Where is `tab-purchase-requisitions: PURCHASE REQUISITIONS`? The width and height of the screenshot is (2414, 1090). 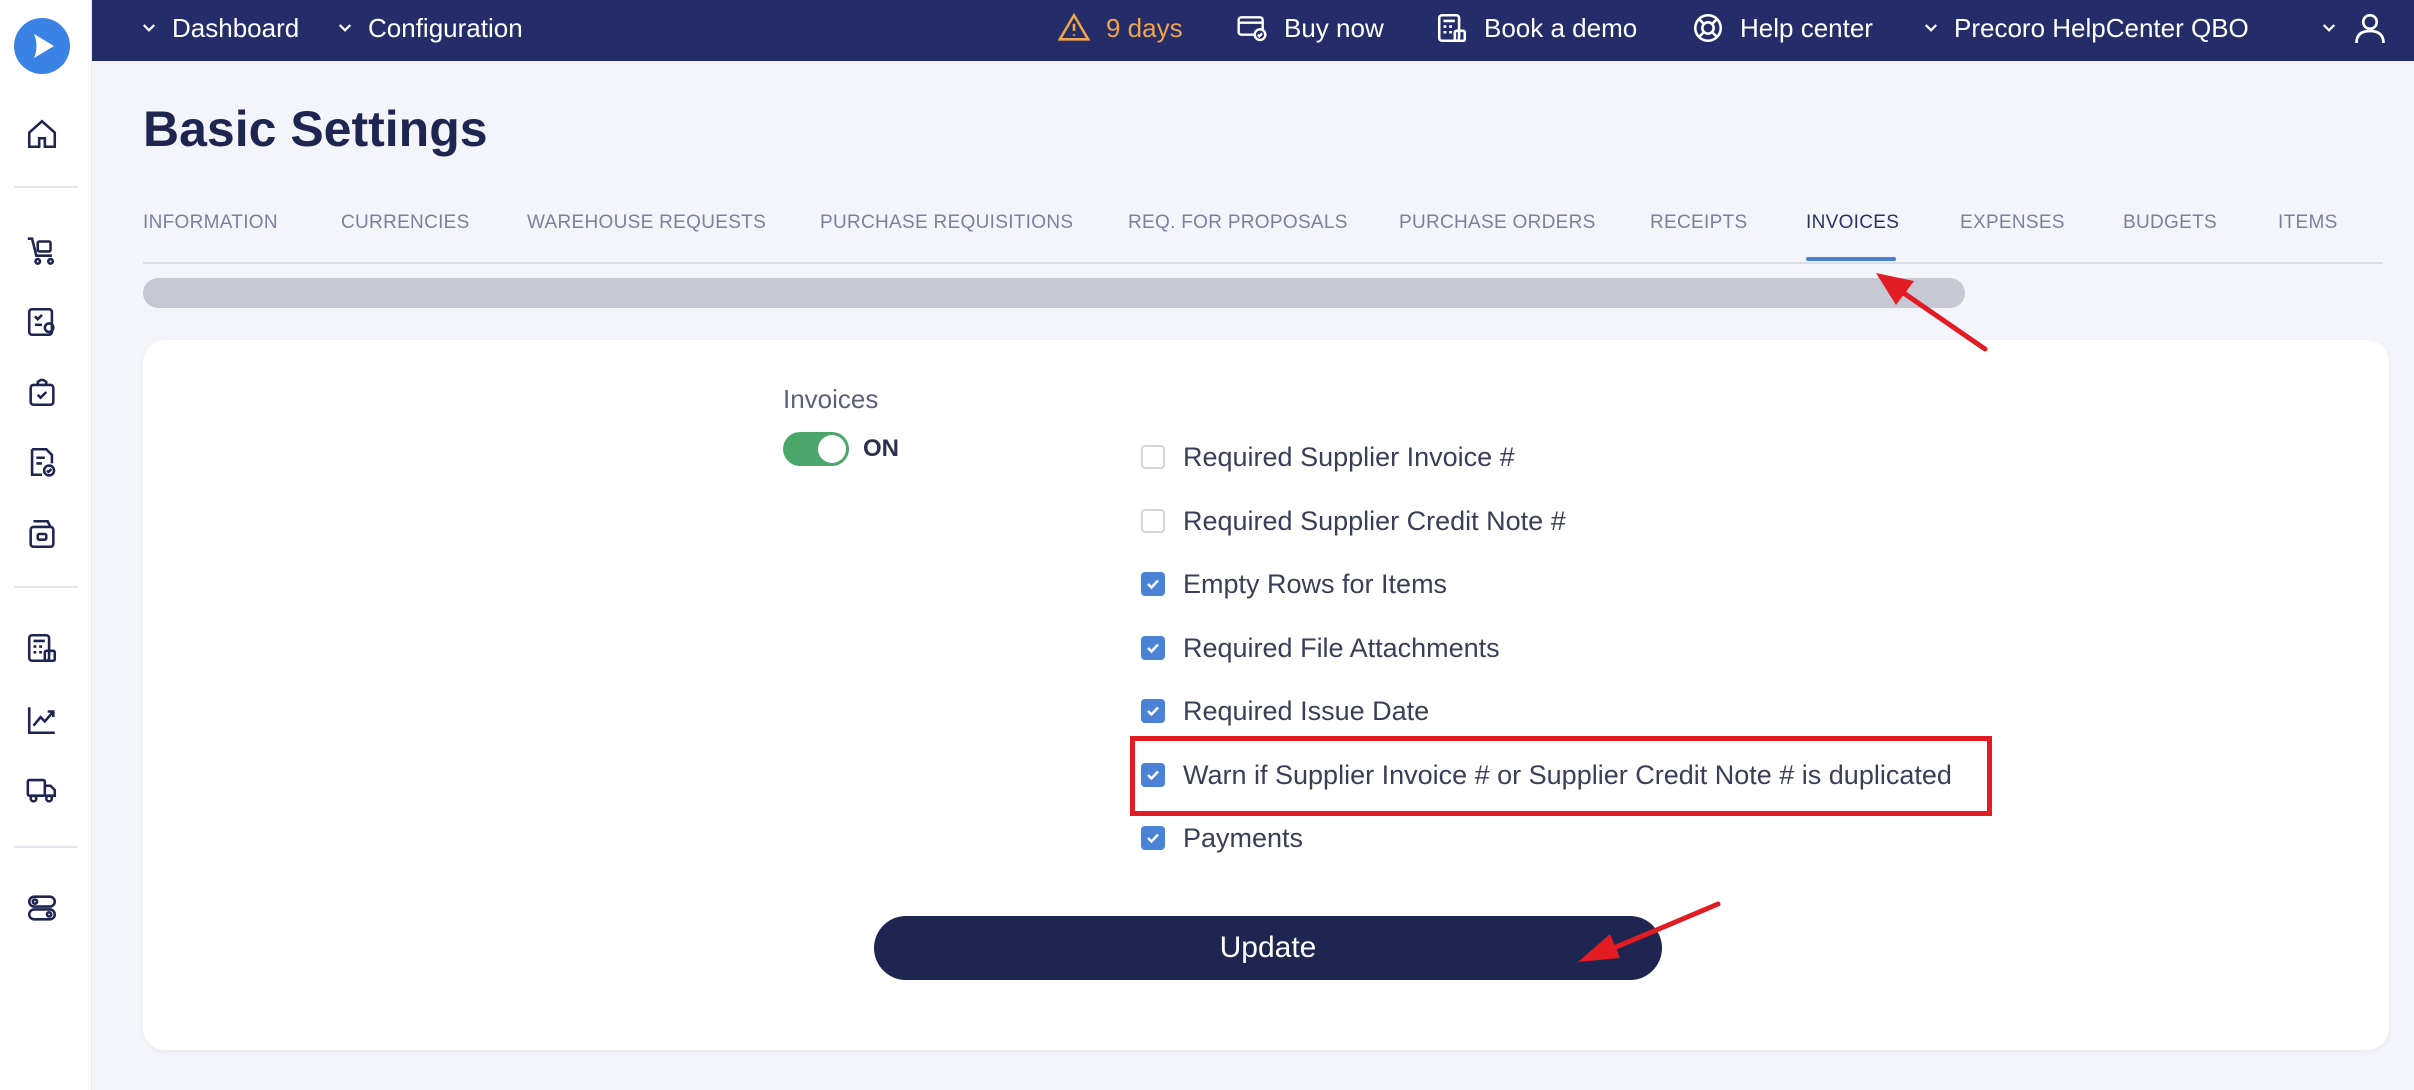
tab-purchase-requisitions: PURCHASE REQUISITIONS is located at coordinates (946, 223).